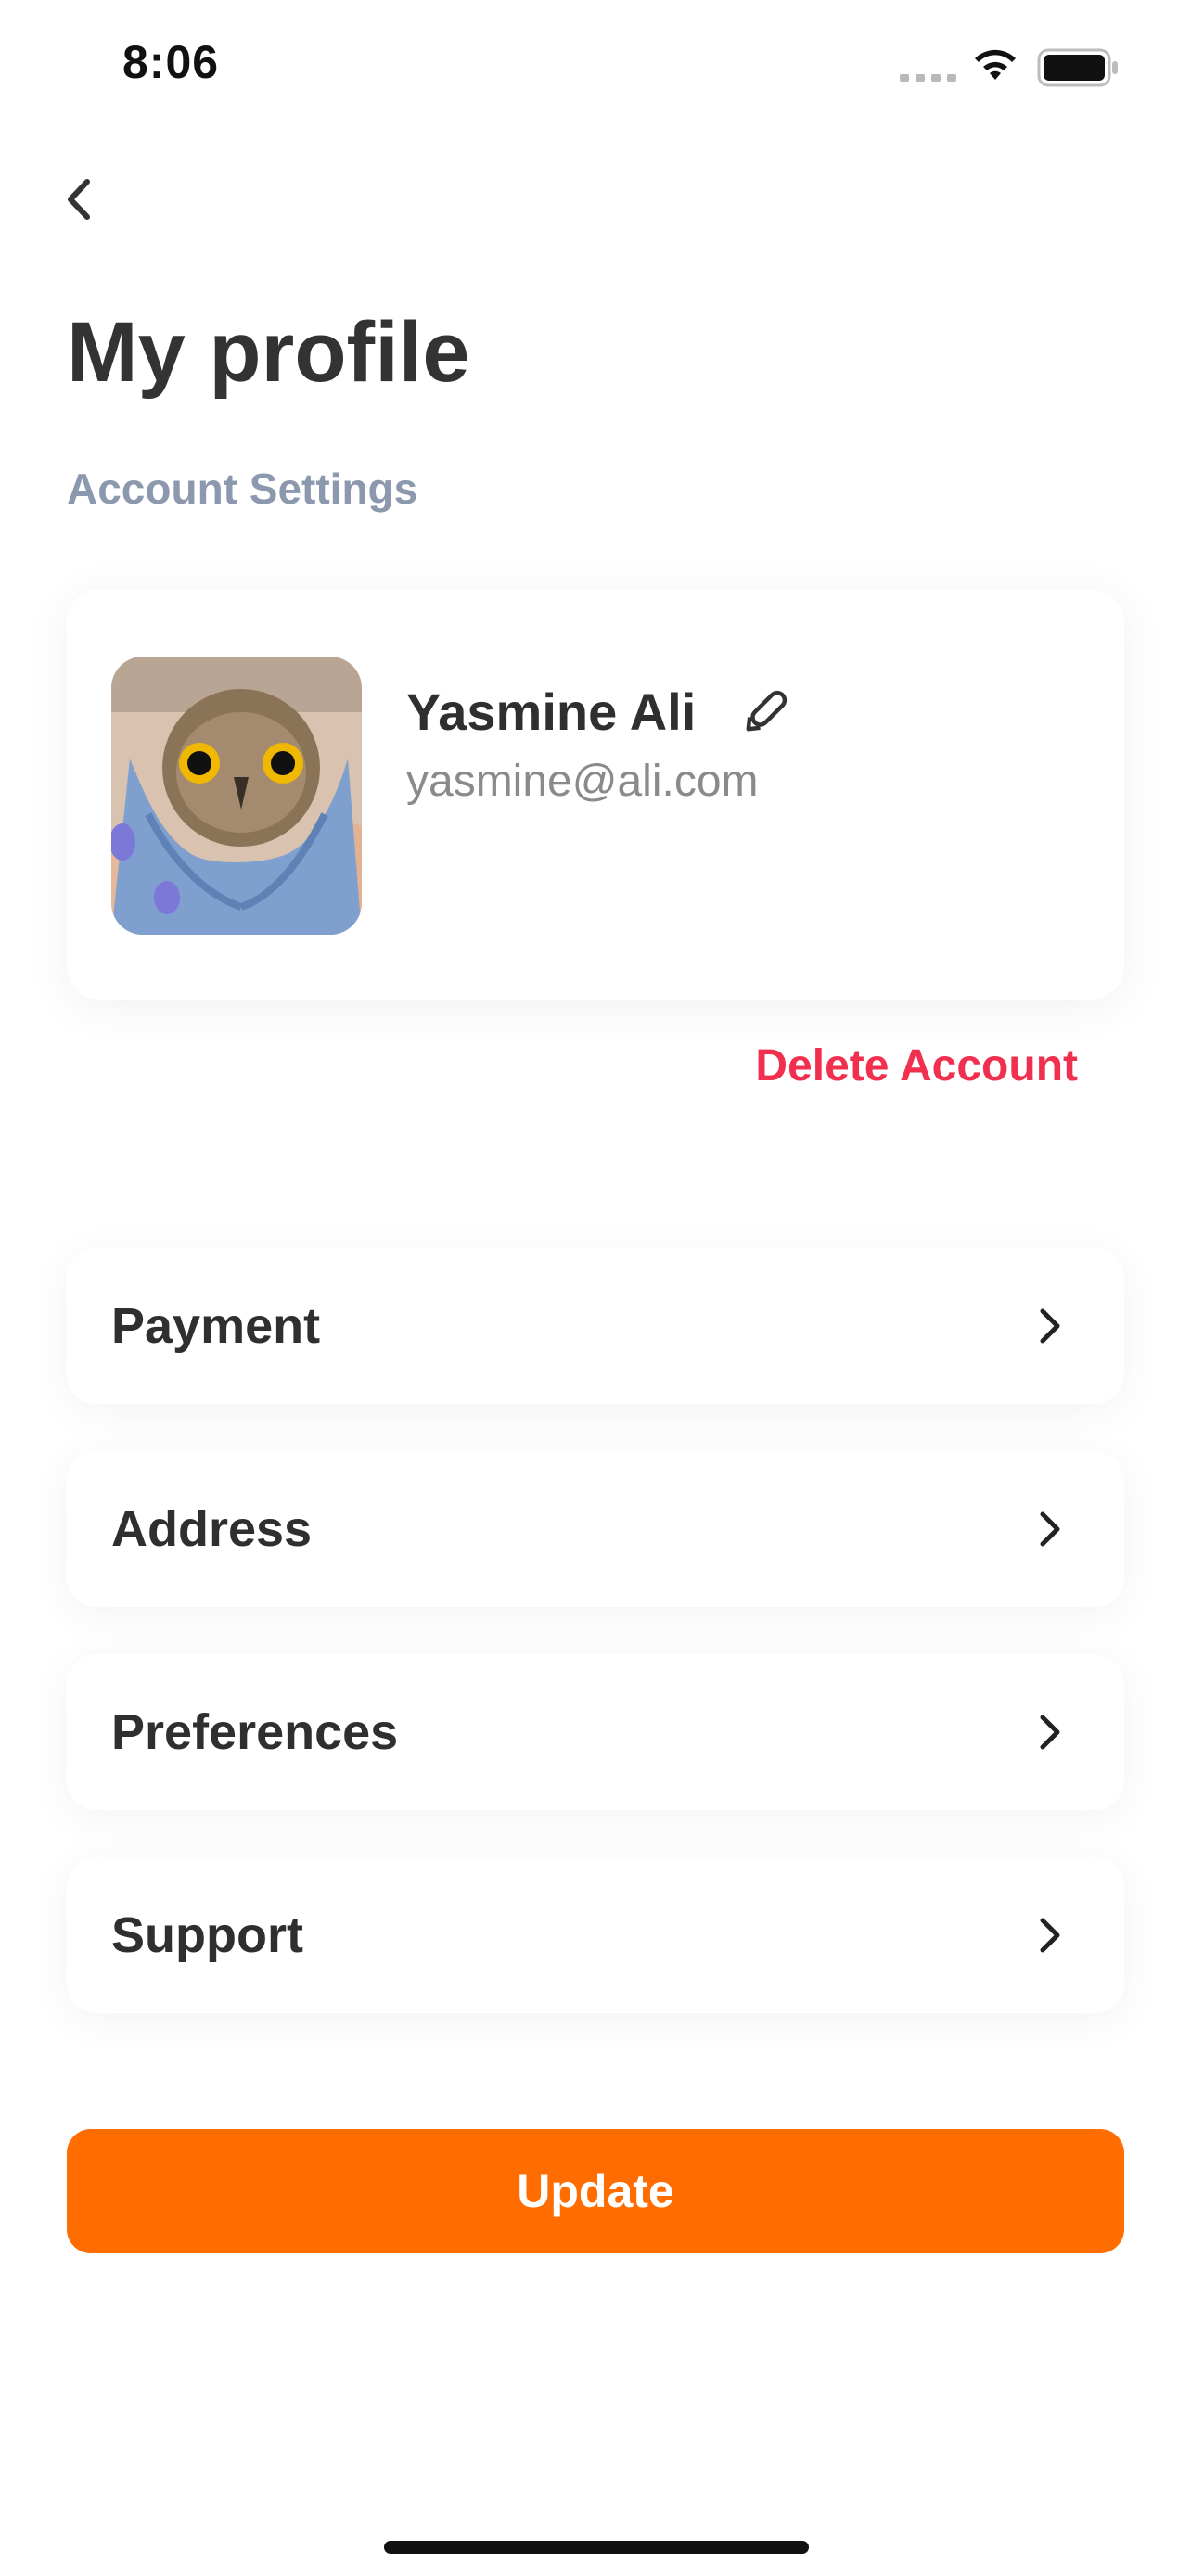  Describe the element at coordinates (1077, 67) in the screenshot. I see `battery-icon` at that location.